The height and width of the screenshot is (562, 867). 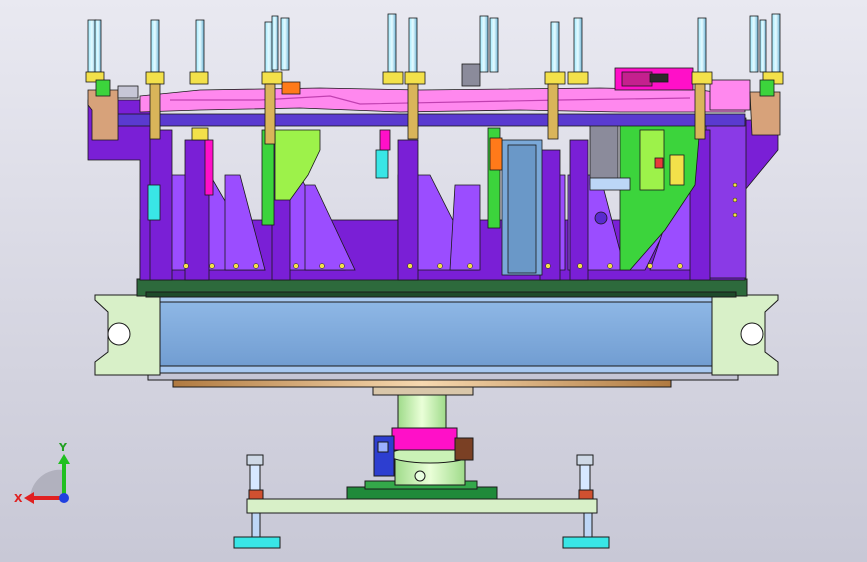 I want to click on base-plate-stud-left, so click(x=256, y=525).